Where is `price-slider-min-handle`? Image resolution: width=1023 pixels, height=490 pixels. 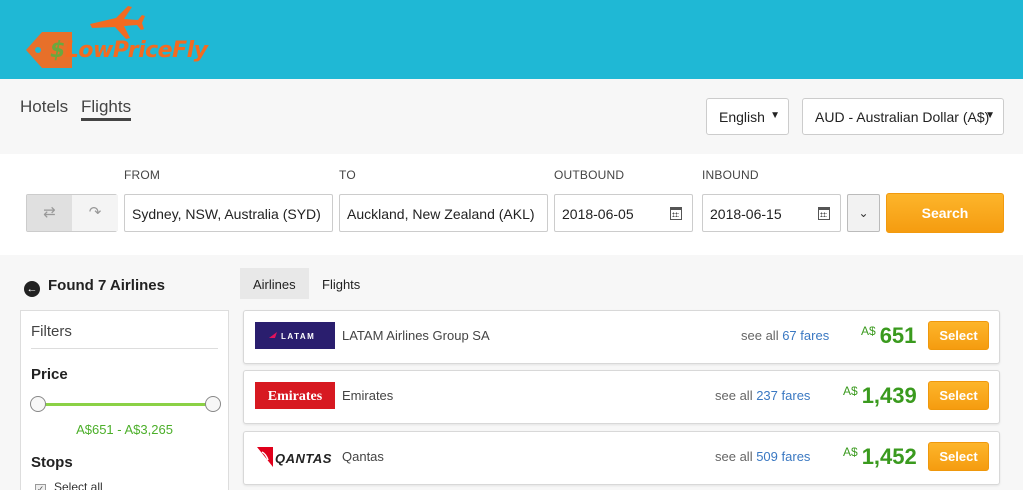
price-slider-min-handle is located at coordinates (38, 404).